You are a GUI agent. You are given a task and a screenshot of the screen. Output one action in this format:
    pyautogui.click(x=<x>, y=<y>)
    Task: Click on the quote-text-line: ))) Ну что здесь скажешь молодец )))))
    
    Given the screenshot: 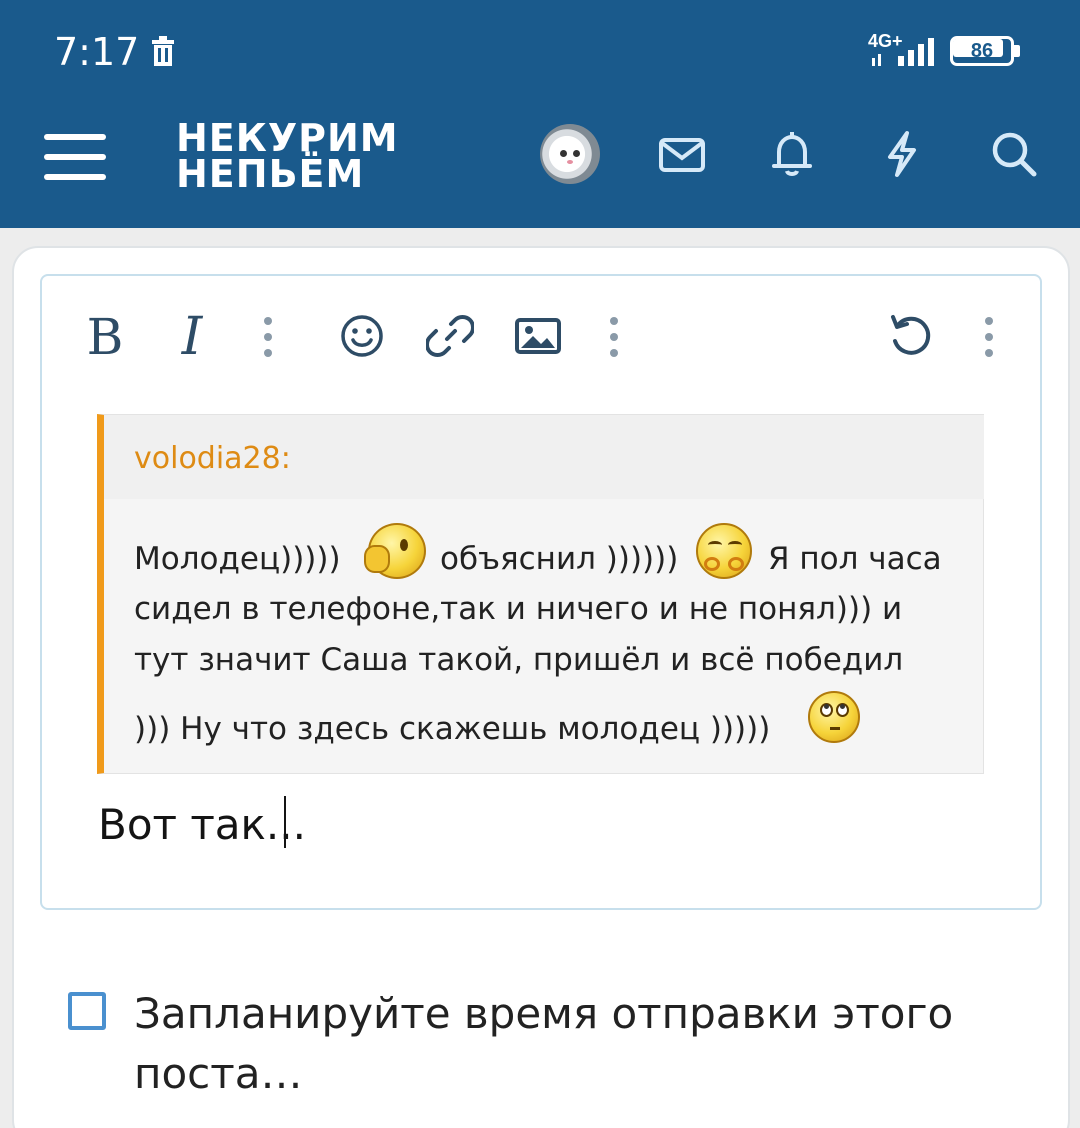 What is the action you would take?
    pyautogui.click(x=452, y=729)
    